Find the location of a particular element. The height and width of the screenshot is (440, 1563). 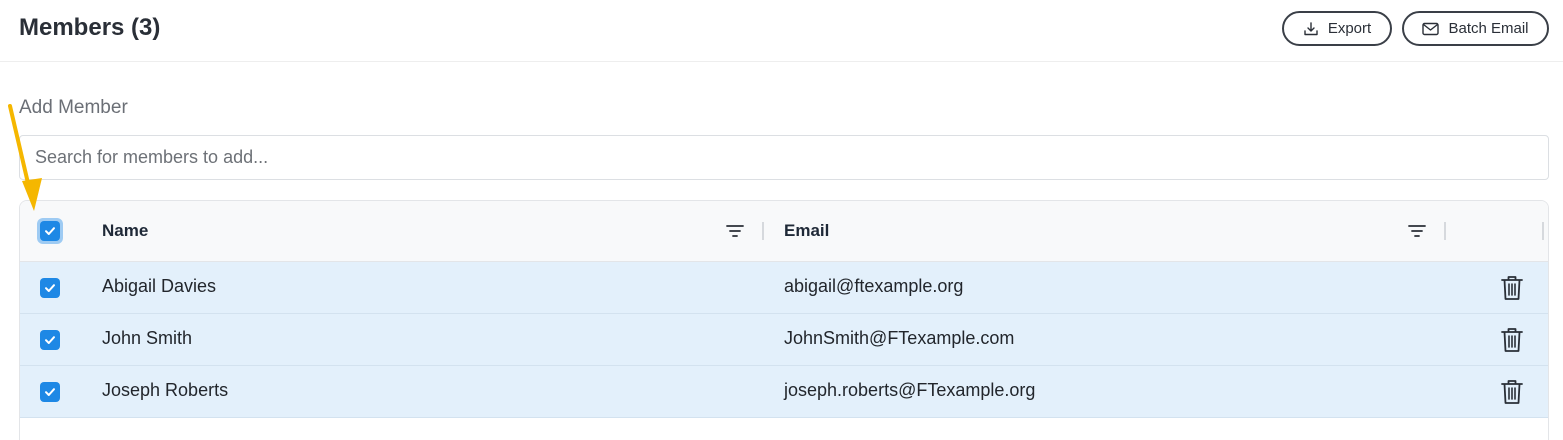

add-member-label: Add Member is located at coordinates (73, 107).